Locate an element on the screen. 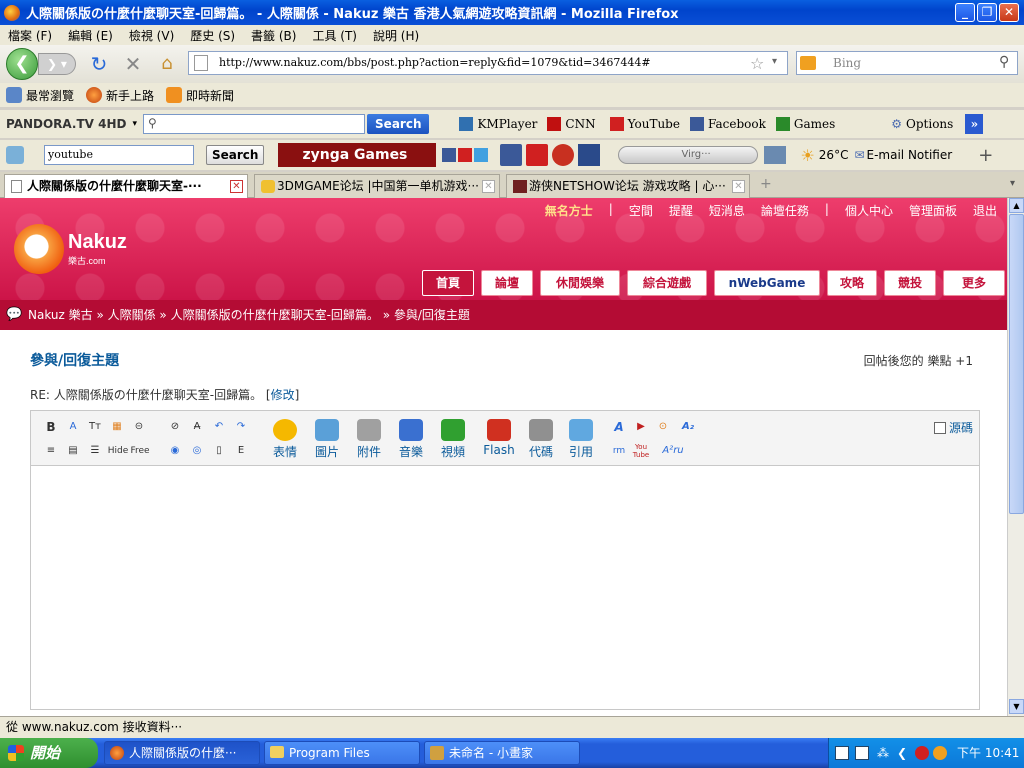  url-dropdown-icon: ▾ is located at coordinates (774, 61).